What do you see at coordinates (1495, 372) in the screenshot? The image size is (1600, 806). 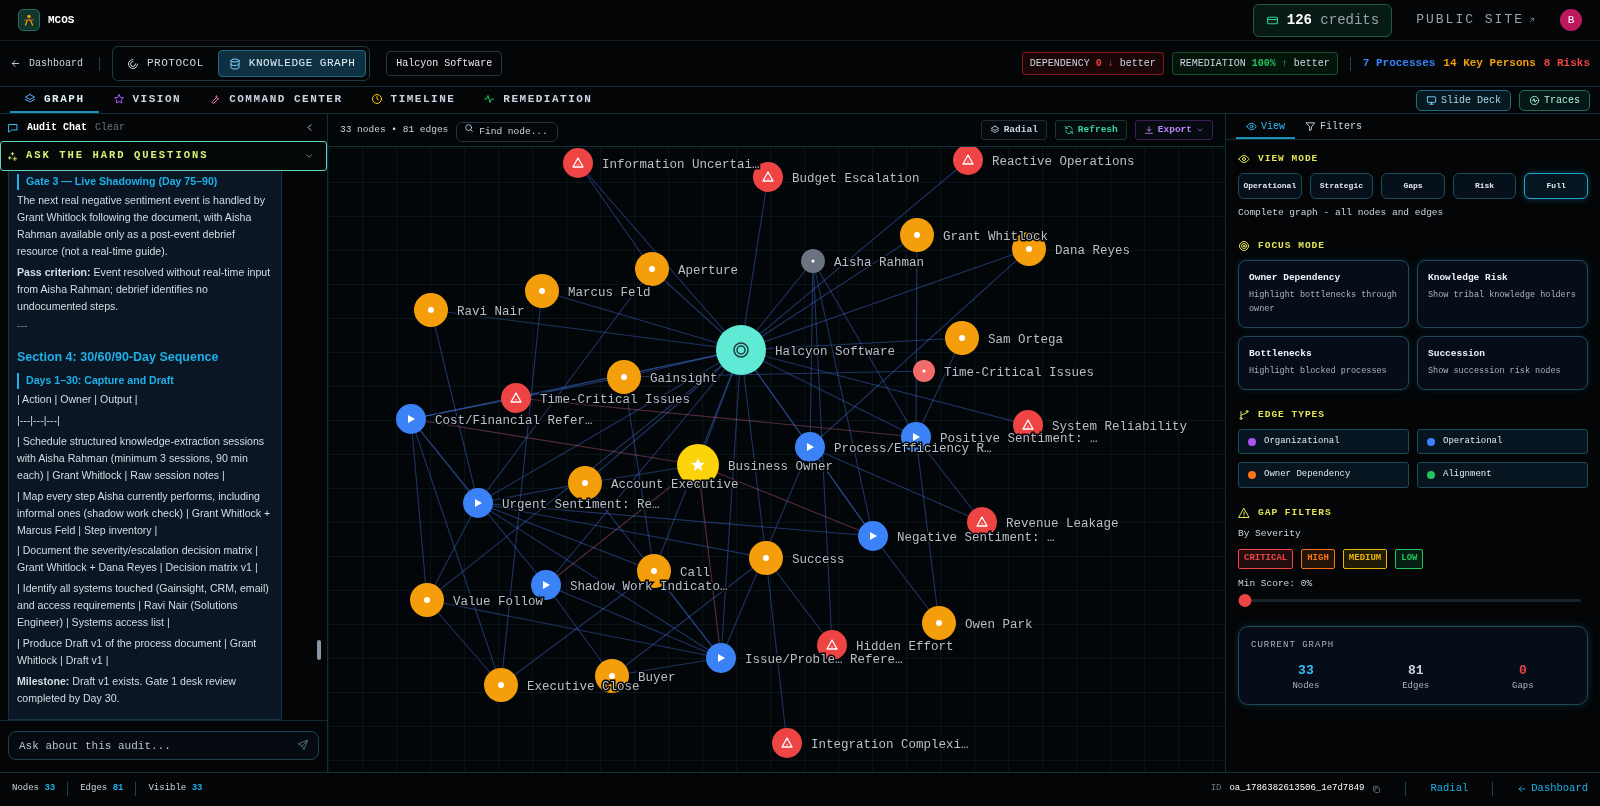 I see `focus-card-description: Show succession risk nodes` at bounding box center [1495, 372].